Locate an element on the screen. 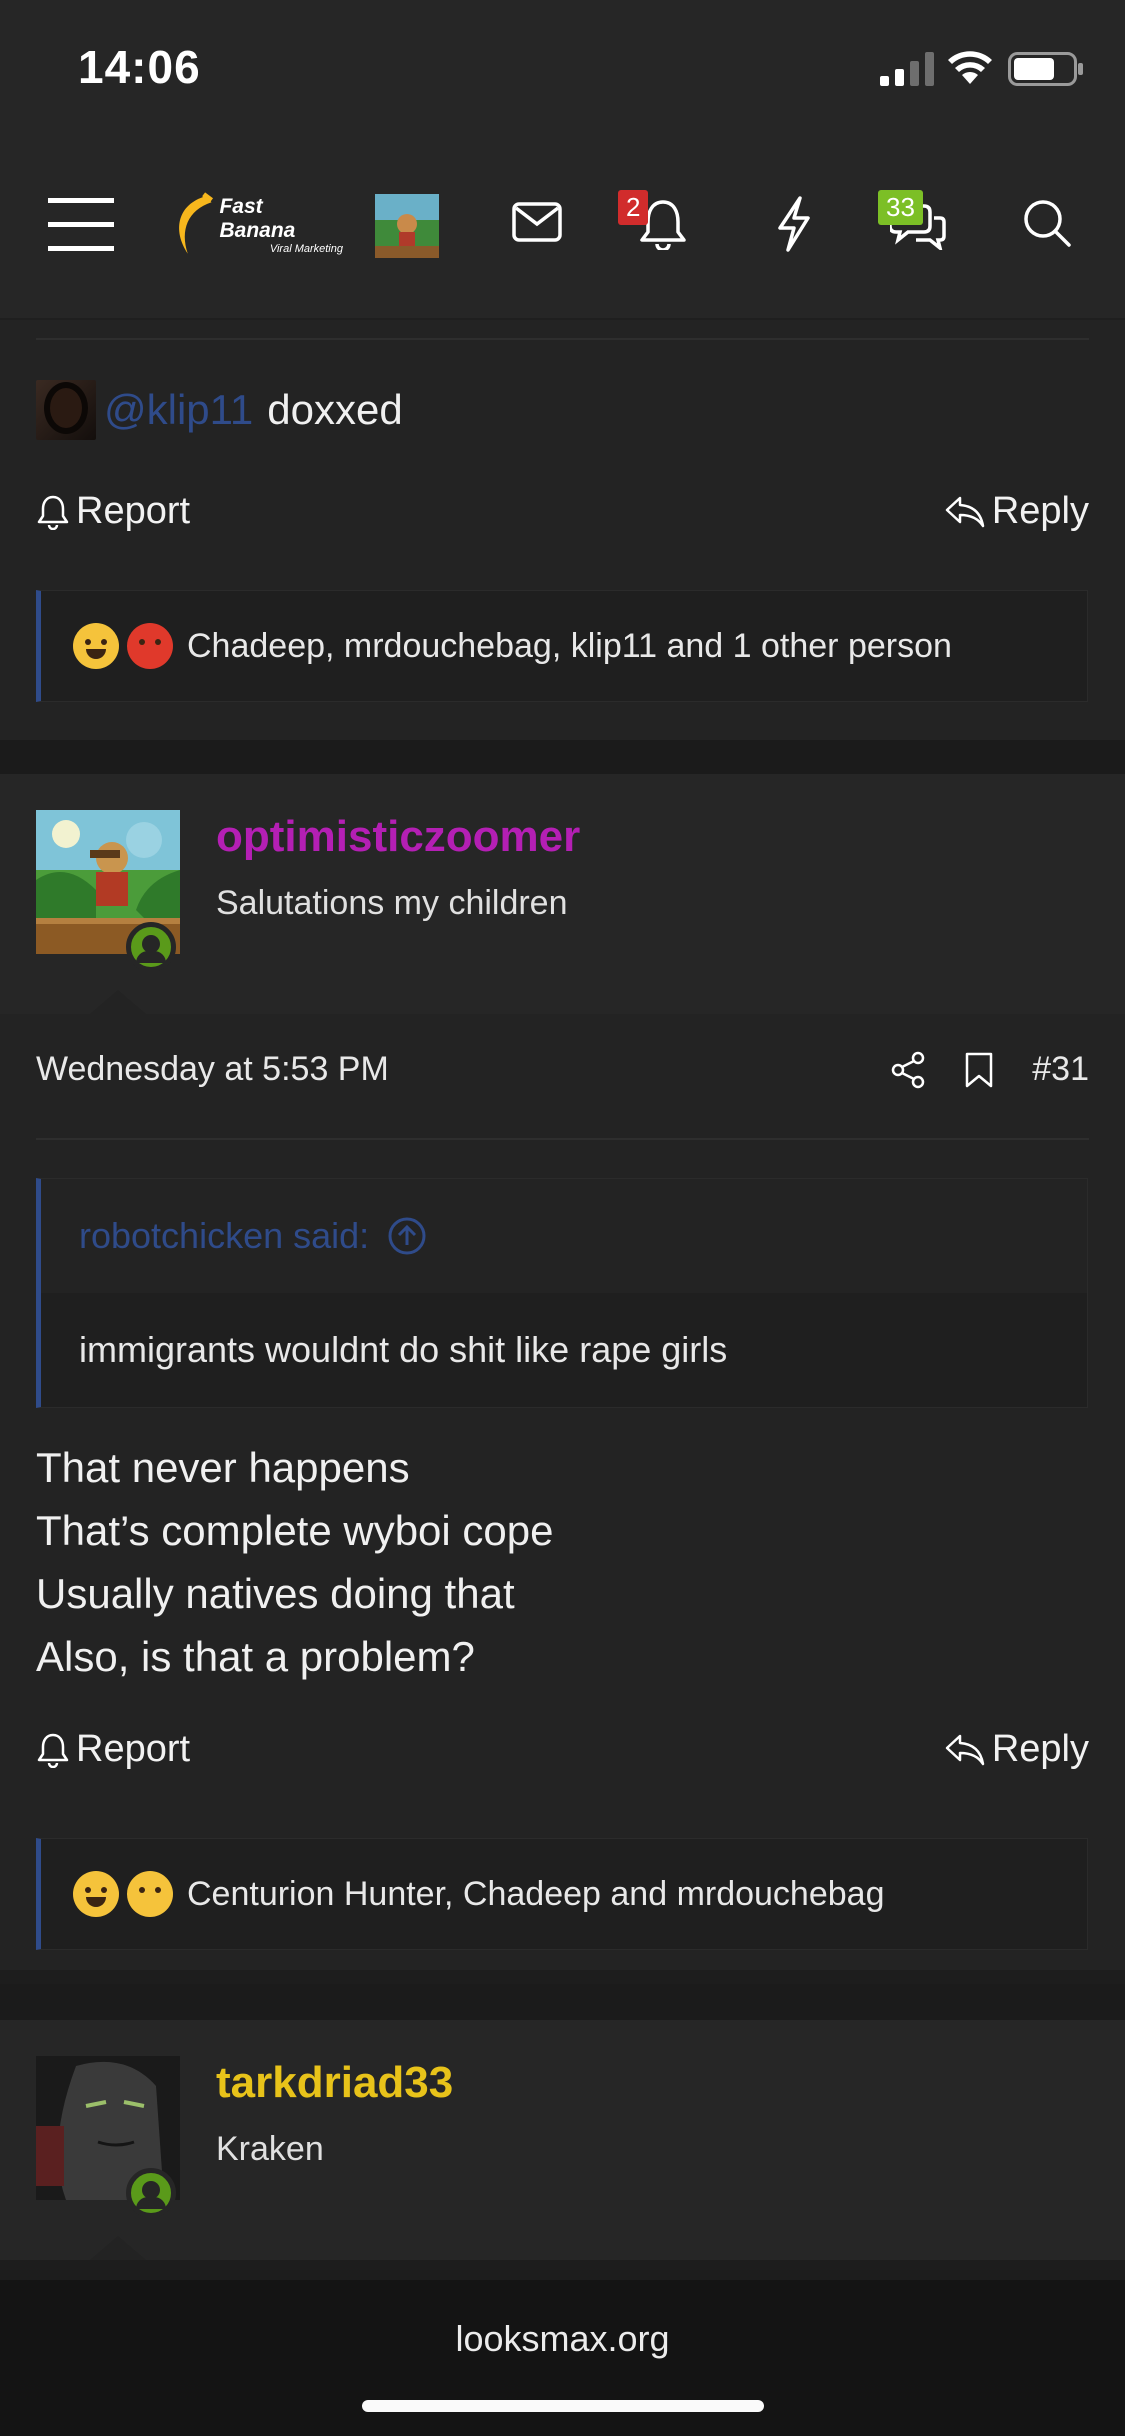 The image size is (1125, 2436). search-icon is located at coordinates (1047, 223).